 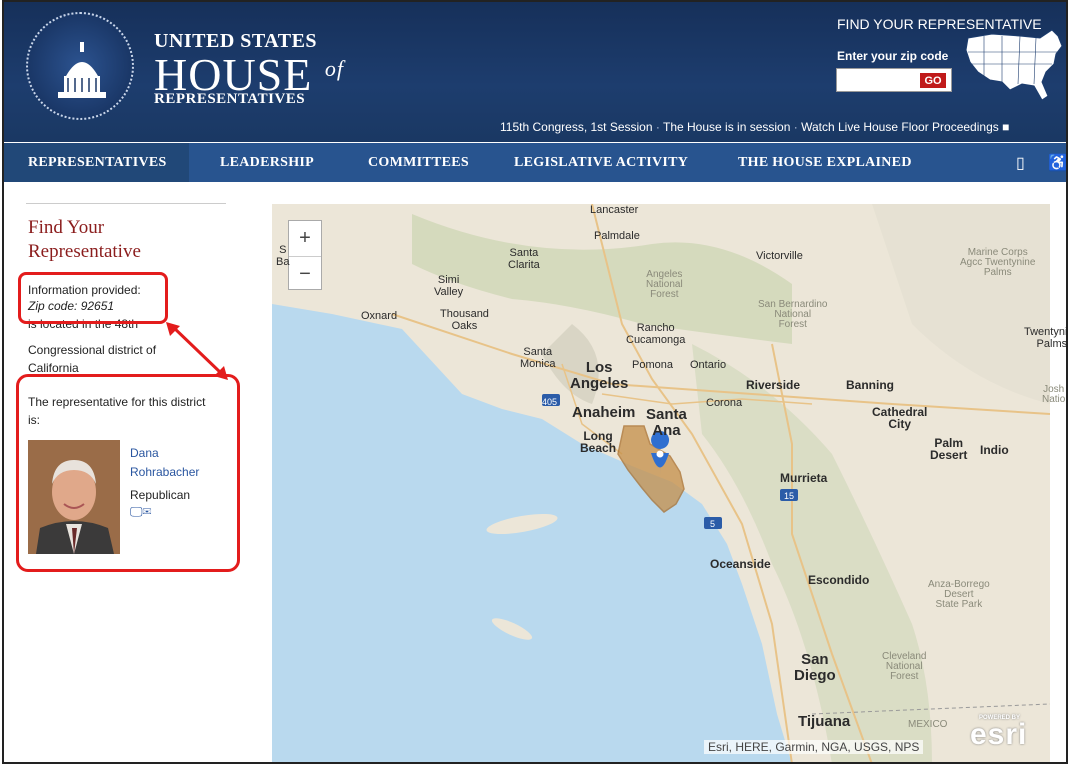 What do you see at coordinates (998, 262) in the screenshot?
I see `map-label-marine-corps: Marine Corps Agcc Twentynine Palms` at bounding box center [998, 262].